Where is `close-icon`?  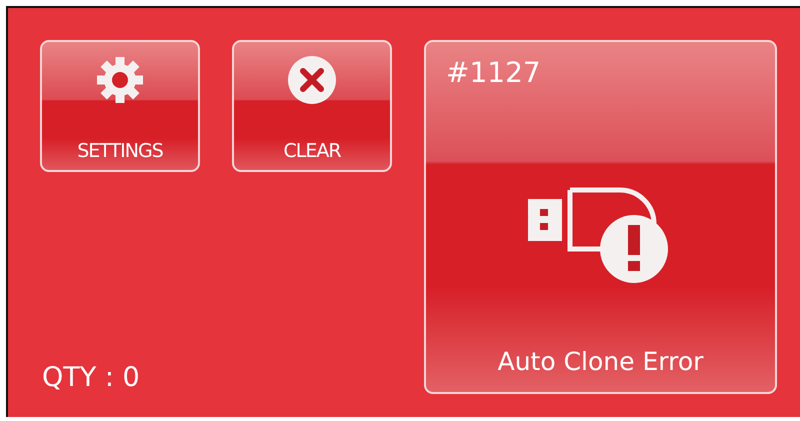 close-icon is located at coordinates (312, 80).